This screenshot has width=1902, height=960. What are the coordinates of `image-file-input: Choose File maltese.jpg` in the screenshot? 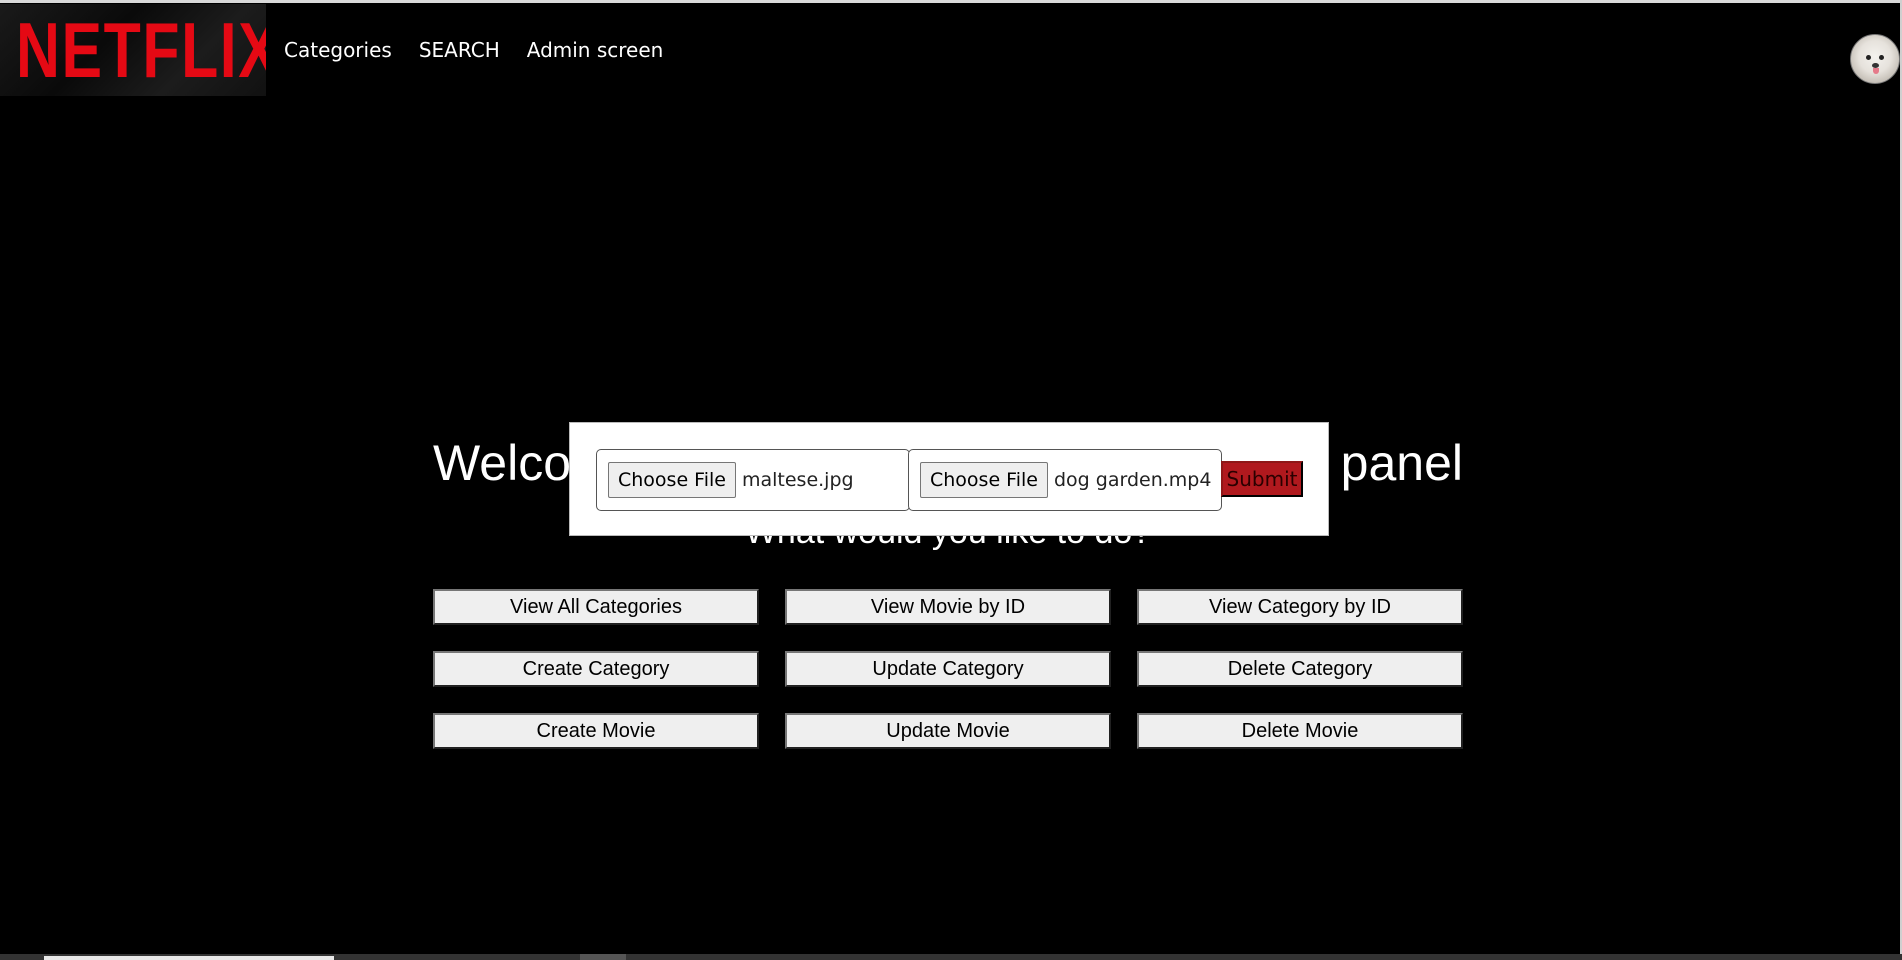 It's located at (753, 480).